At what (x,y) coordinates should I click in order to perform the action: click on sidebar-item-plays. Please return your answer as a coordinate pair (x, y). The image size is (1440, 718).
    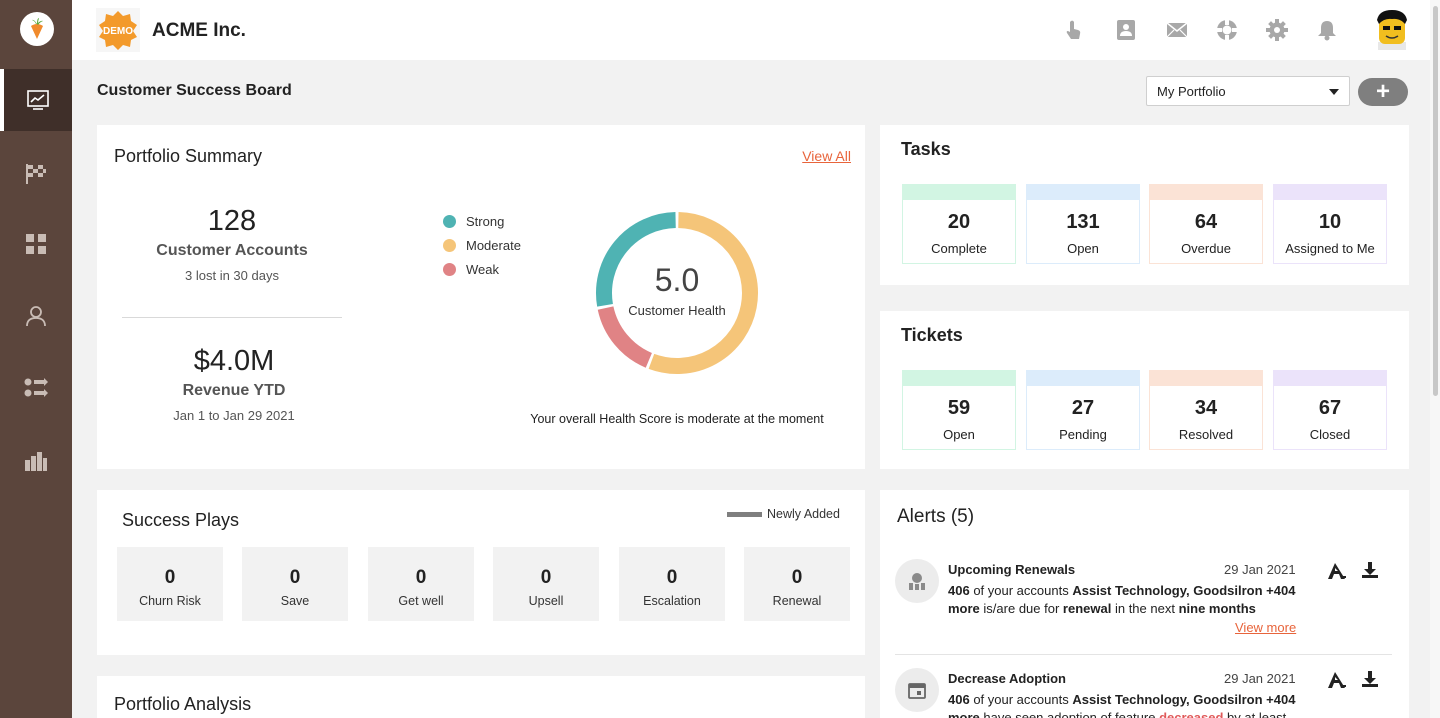
    Looking at the image, I should click on (36, 174).